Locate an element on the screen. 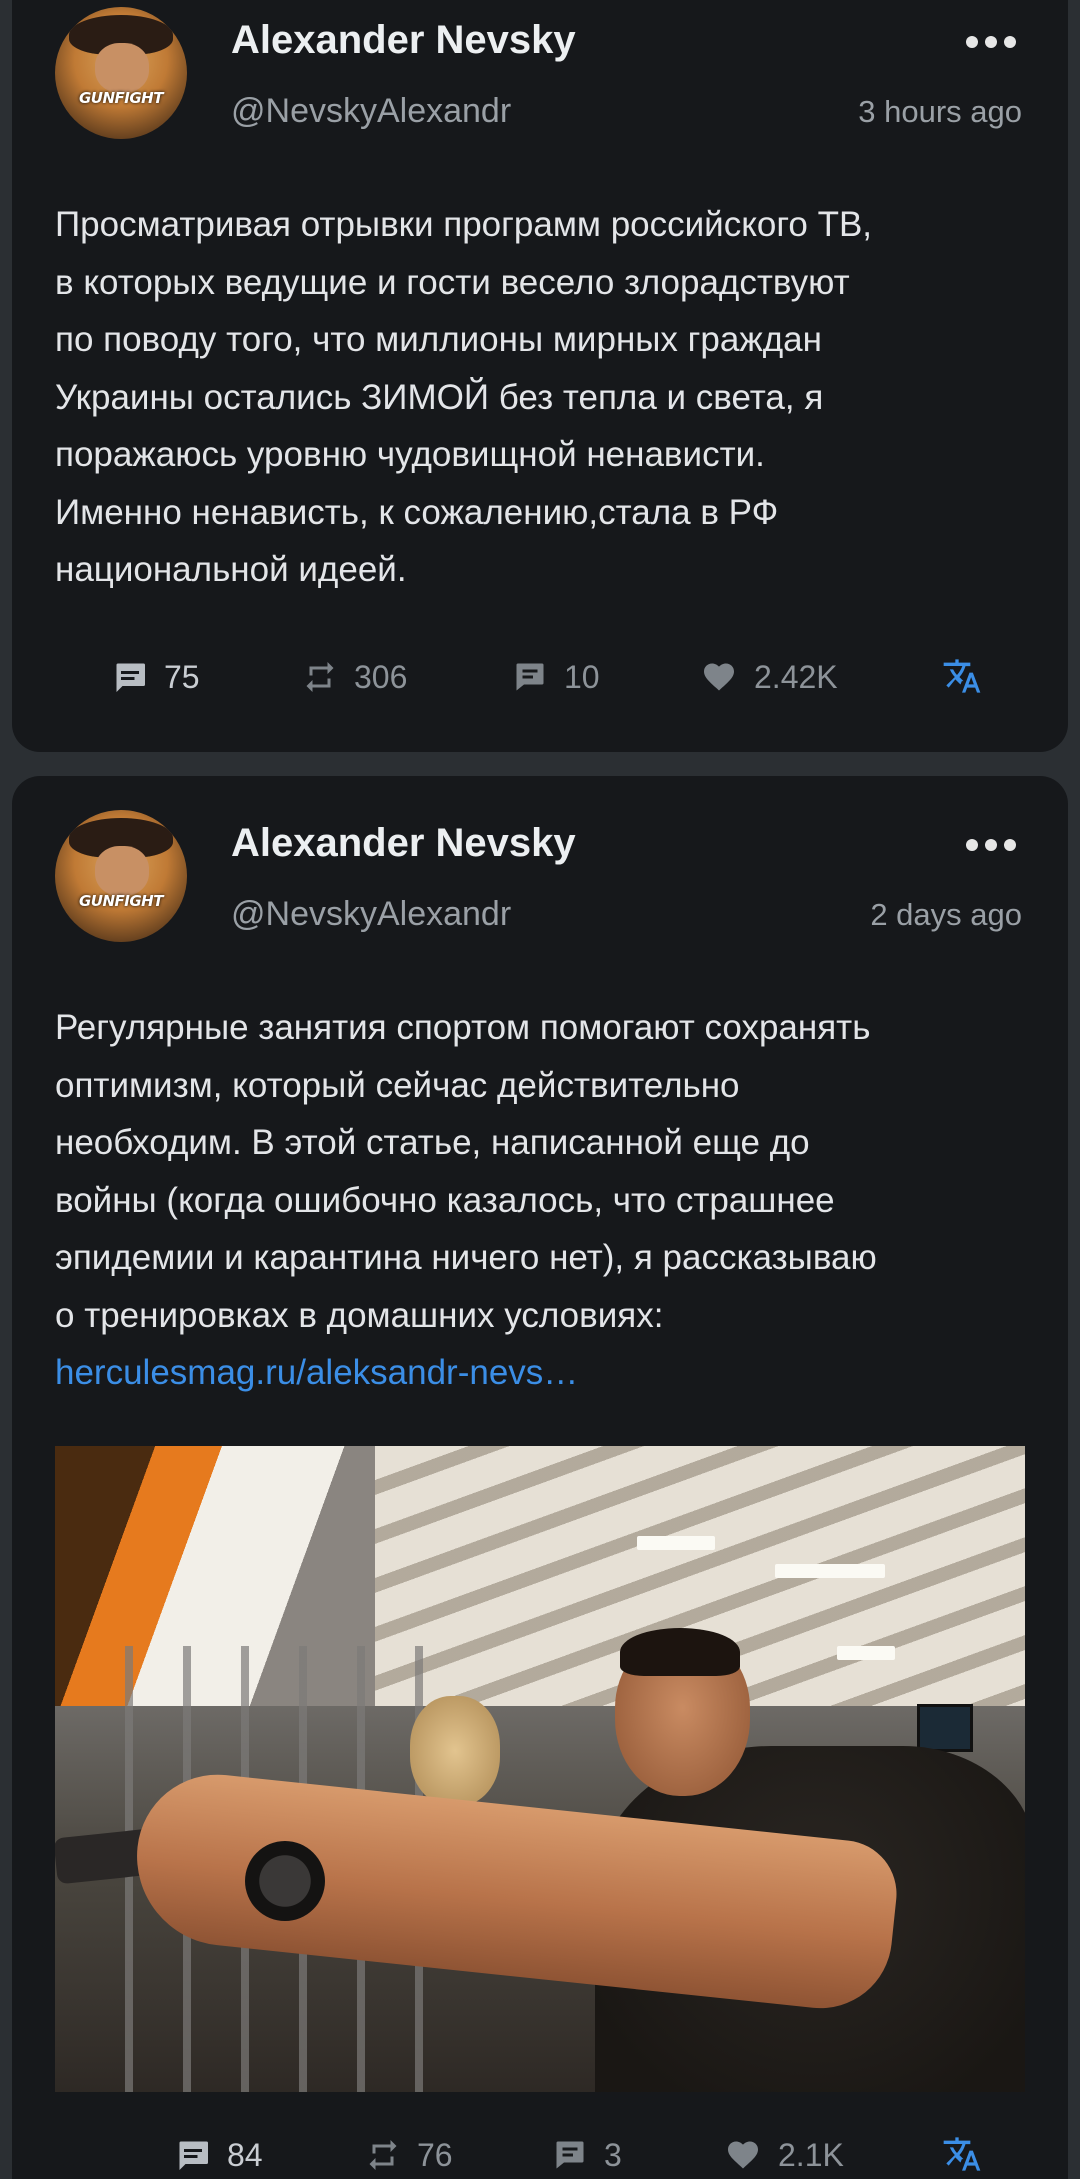  post-text-line: о тренировках в домашних условиях: is located at coordinates (359, 1315).